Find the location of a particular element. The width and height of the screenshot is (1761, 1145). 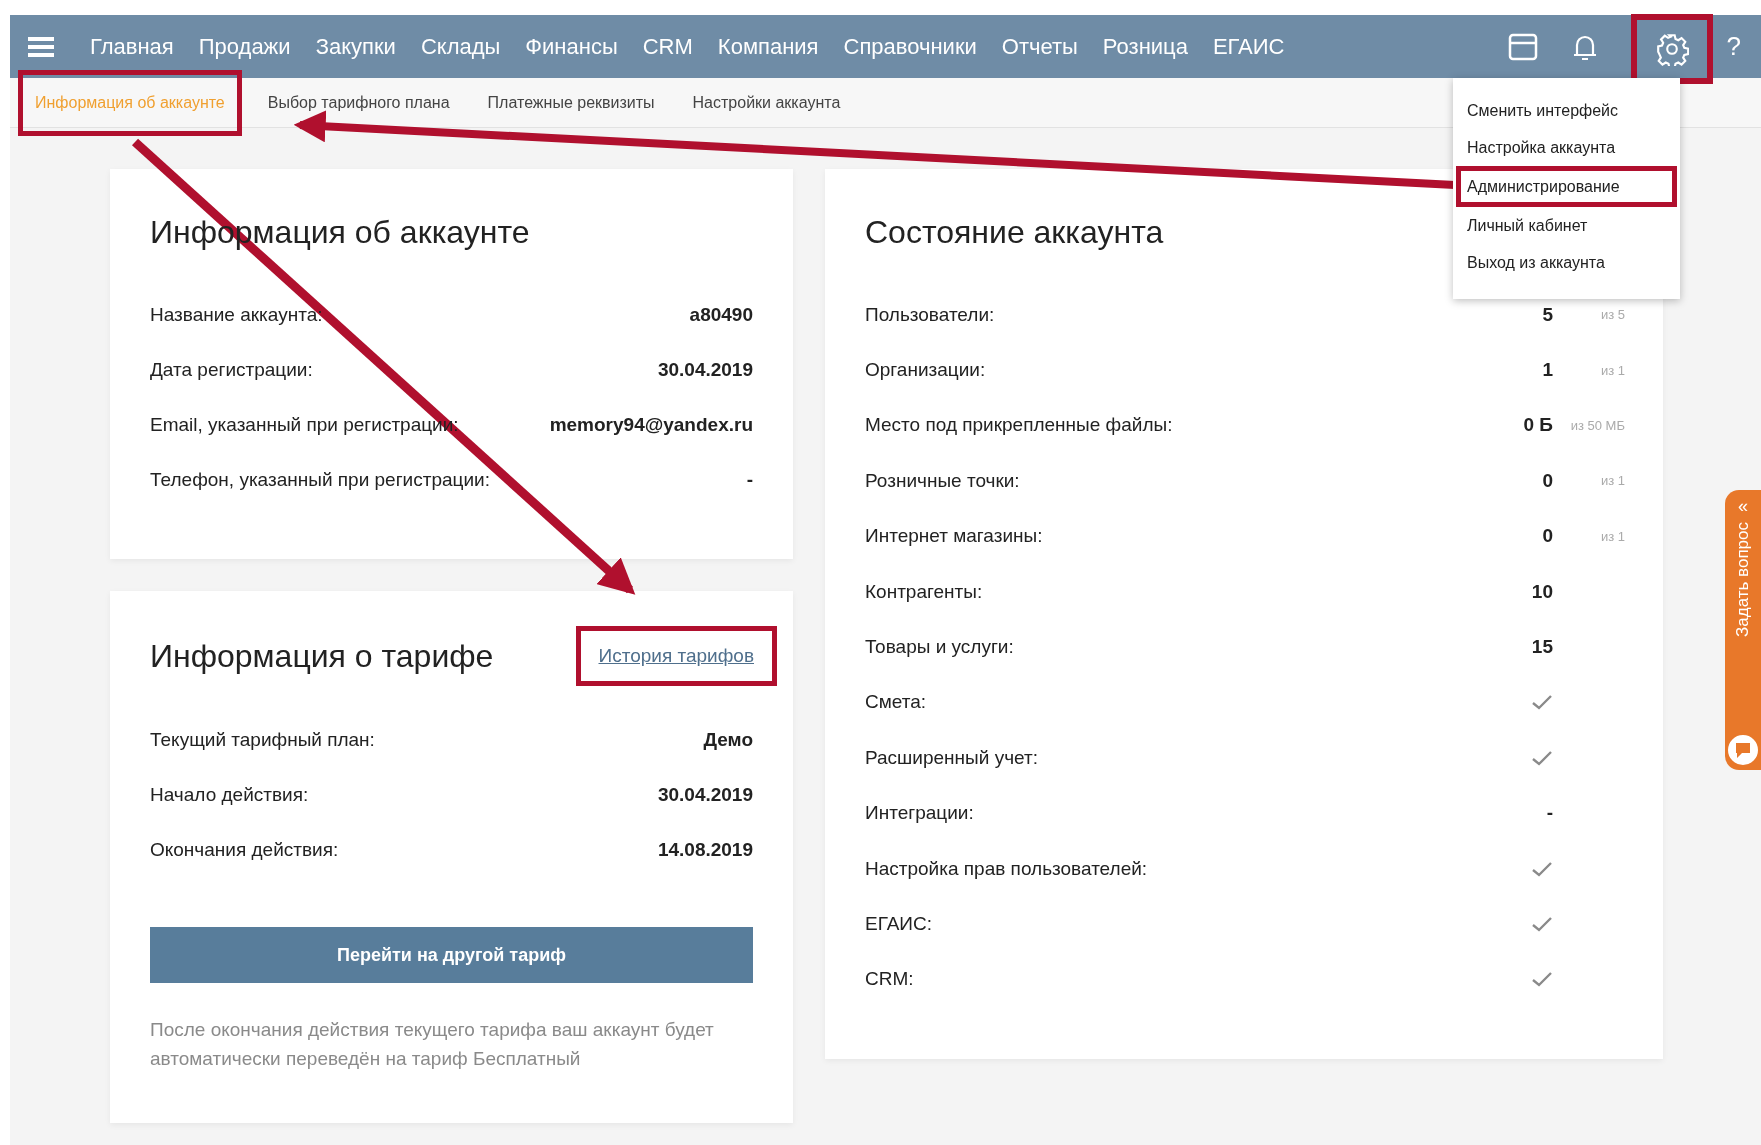

field-value: 14.08.2019 is located at coordinates (705, 850).